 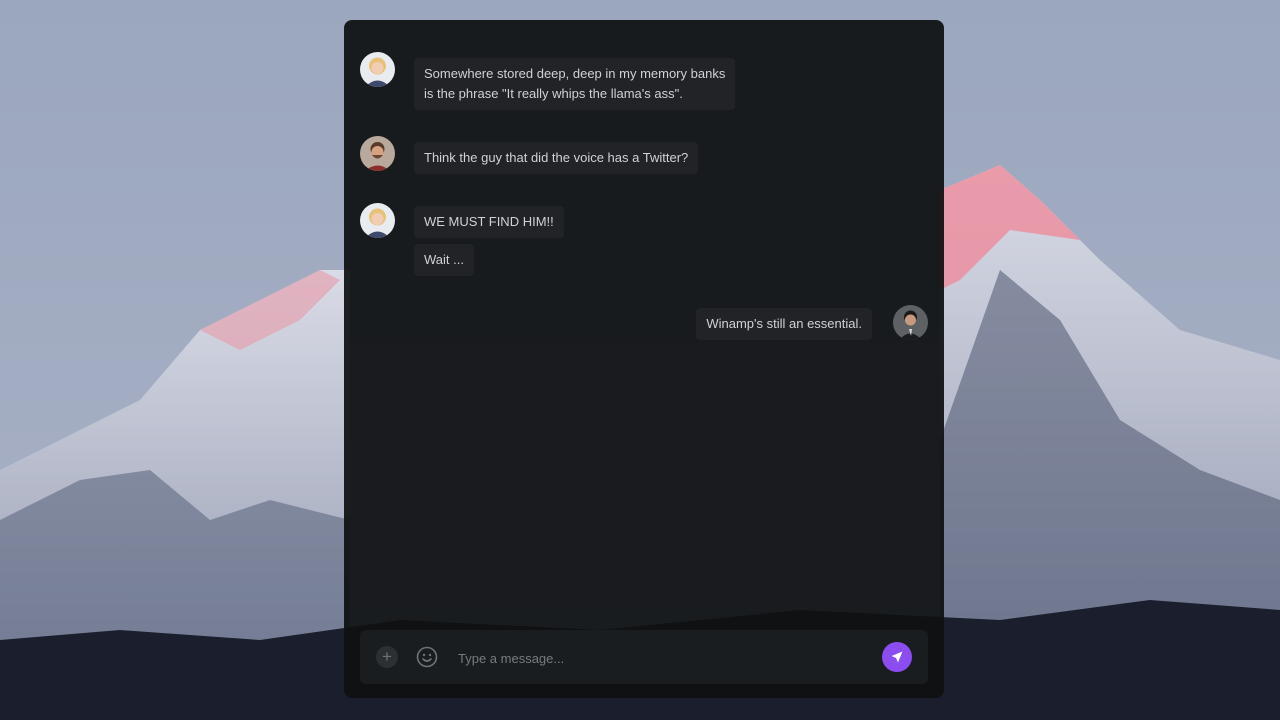 I want to click on message-line: Winamp's still an essential., so click(x=784, y=323).